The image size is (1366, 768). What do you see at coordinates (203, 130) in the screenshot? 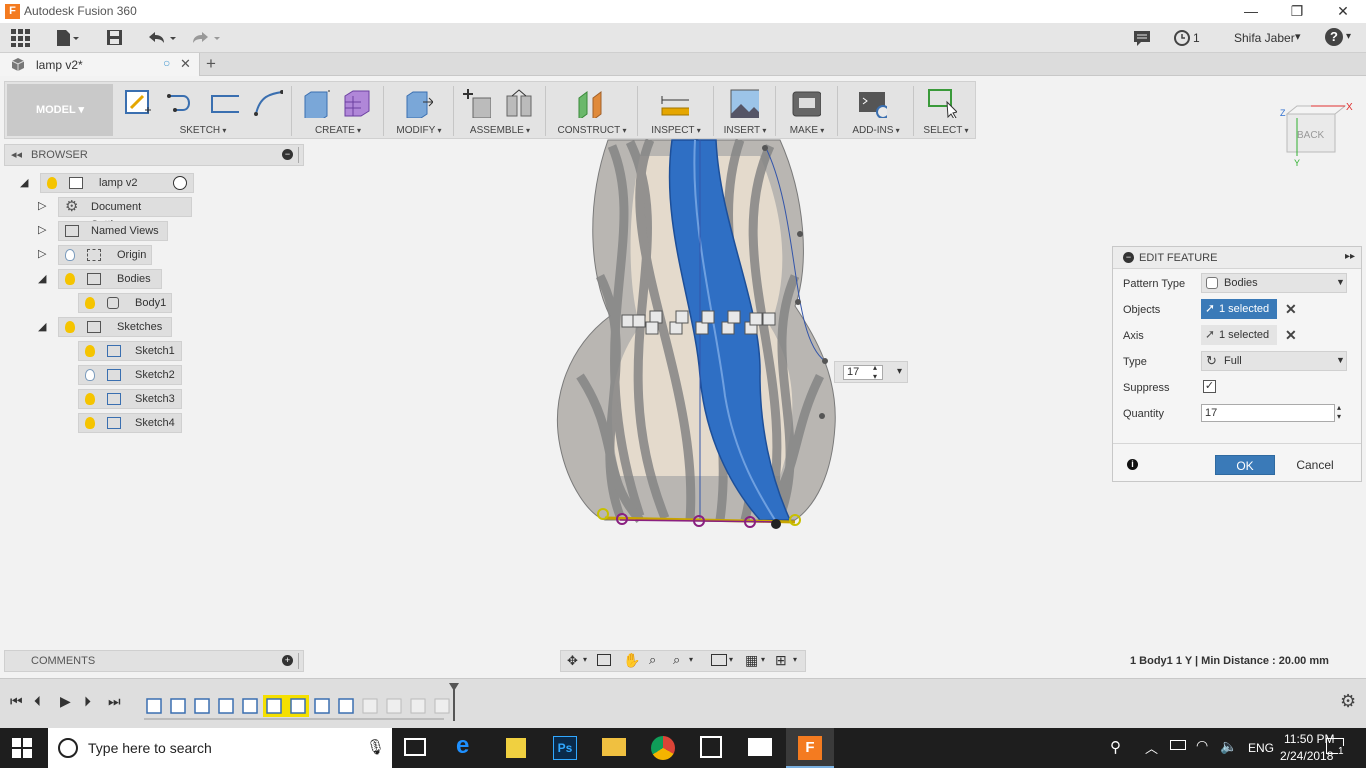
I see `sketch-group-label: SKETCH` at bounding box center [203, 130].